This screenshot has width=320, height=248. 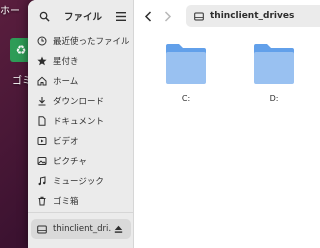 I want to click on sidebar-item-label: ドキュメント, so click(x=79, y=122).